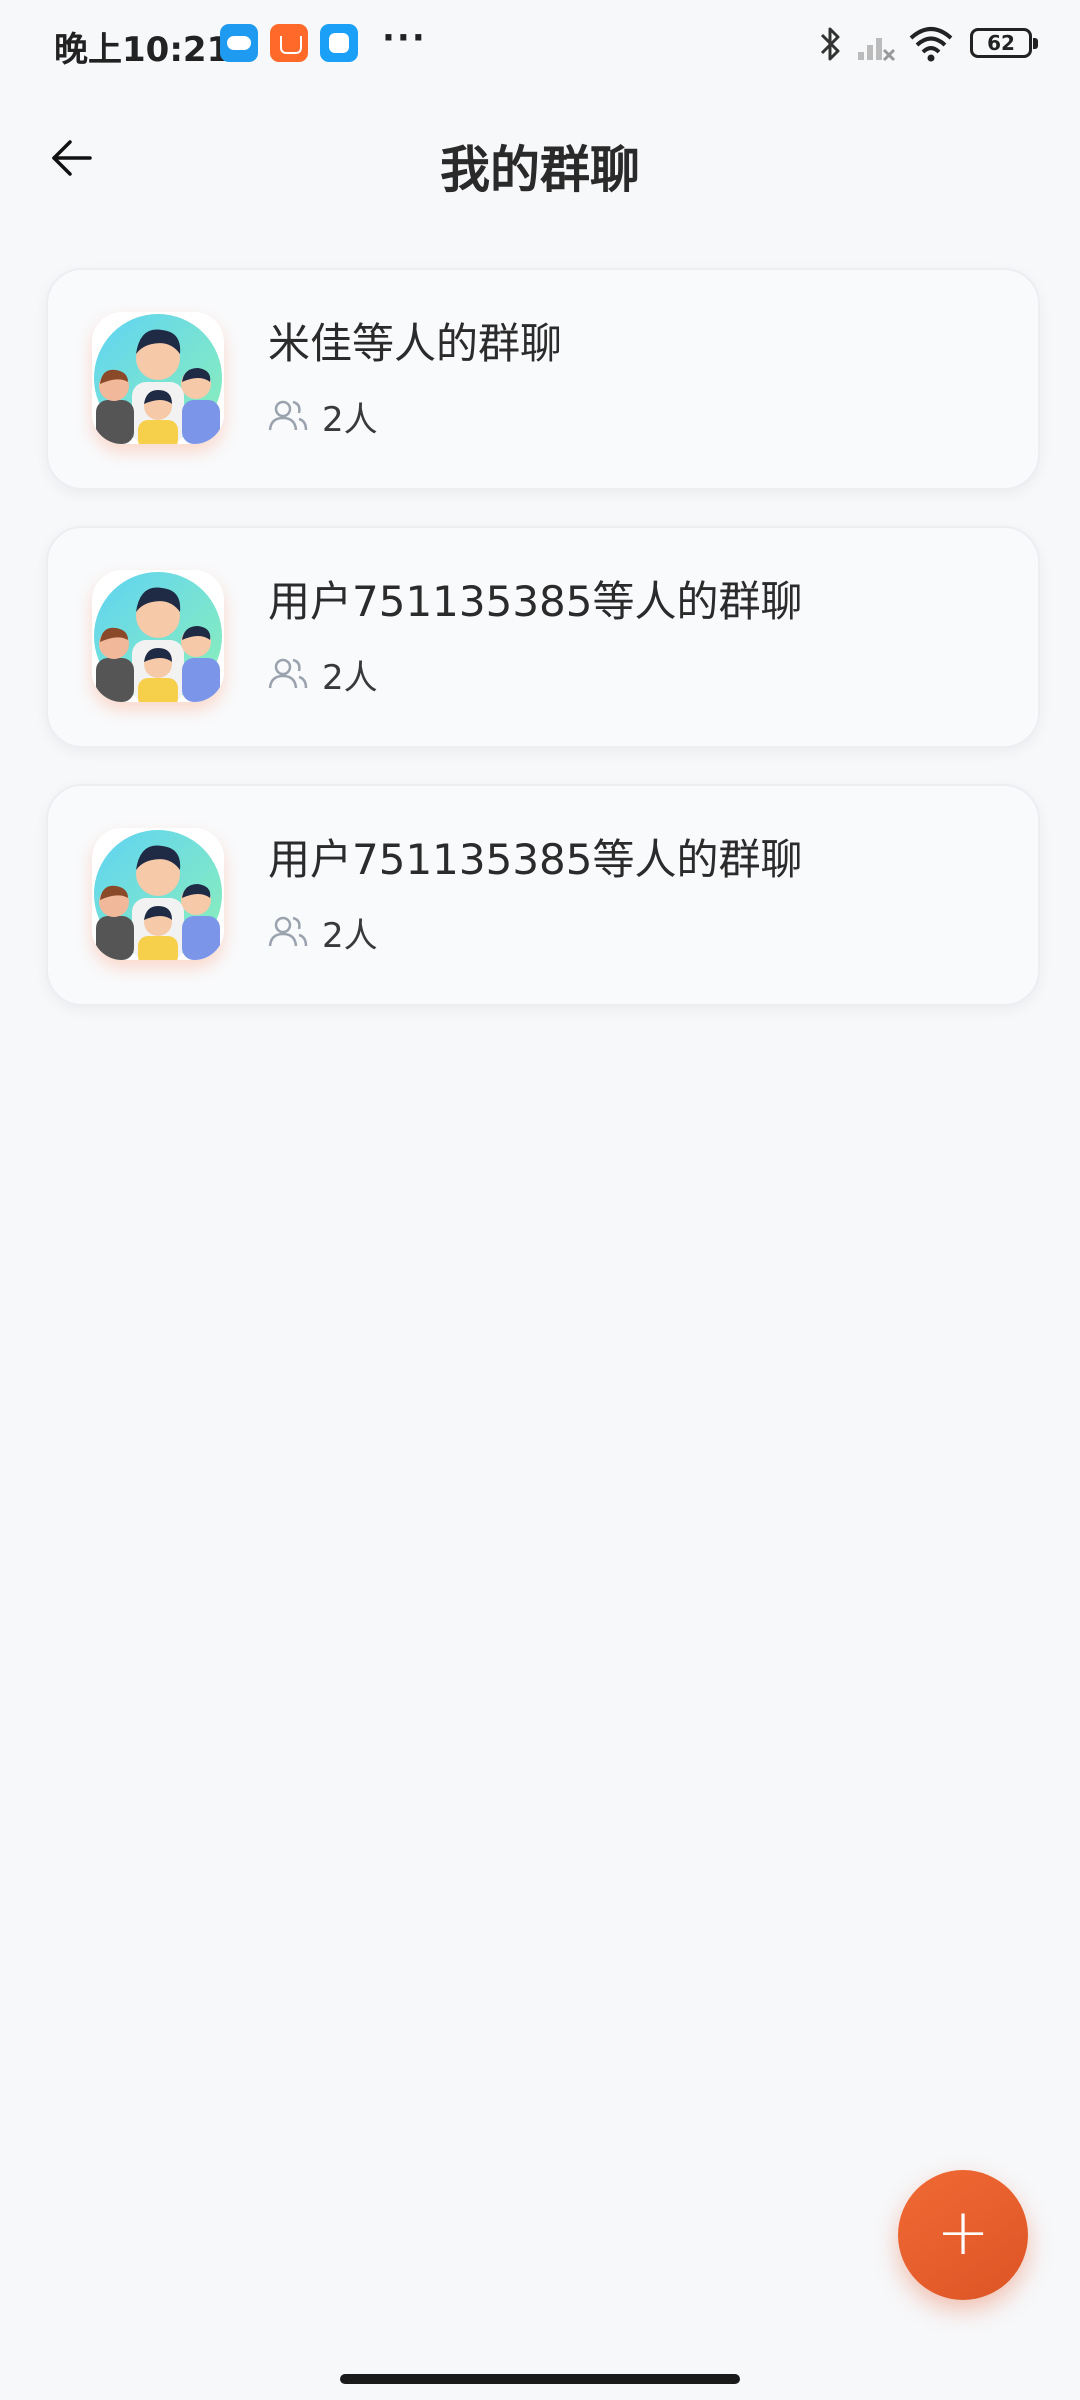 The width and height of the screenshot is (1080, 2400). What do you see at coordinates (877, 50) in the screenshot?
I see `signal-icon` at bounding box center [877, 50].